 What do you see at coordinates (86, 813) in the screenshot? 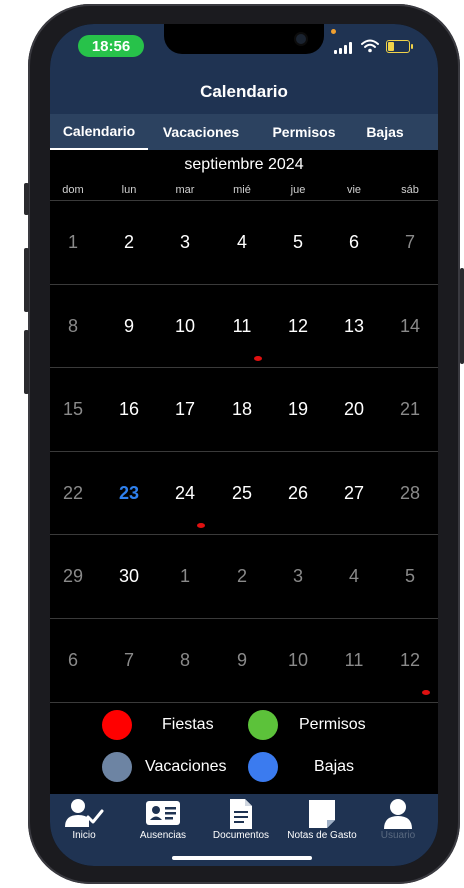
I see `user-check-icon` at bounding box center [86, 813].